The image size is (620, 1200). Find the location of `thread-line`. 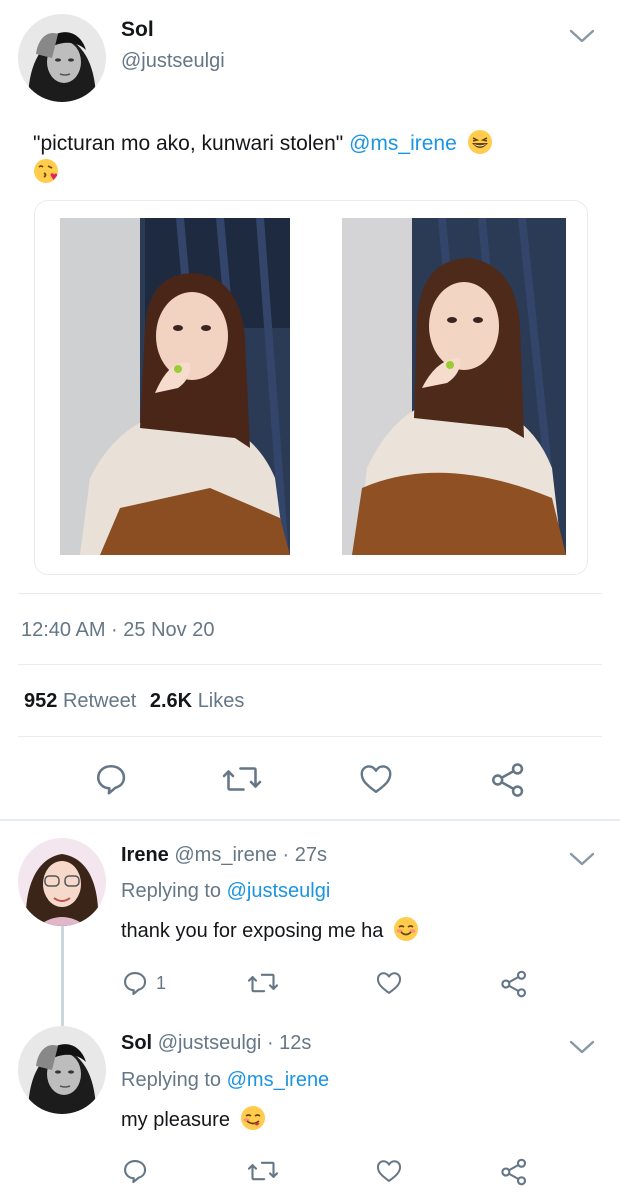

thread-line is located at coordinates (62, 976).